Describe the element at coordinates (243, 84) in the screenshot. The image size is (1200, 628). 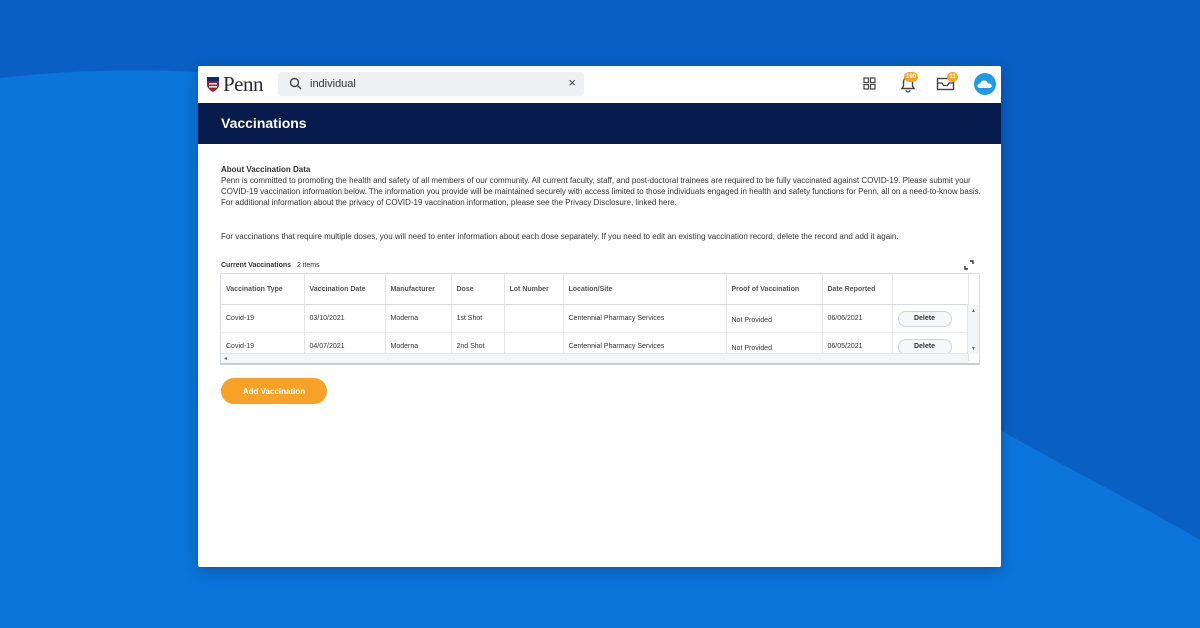
I see `logo-text: Penn` at that location.